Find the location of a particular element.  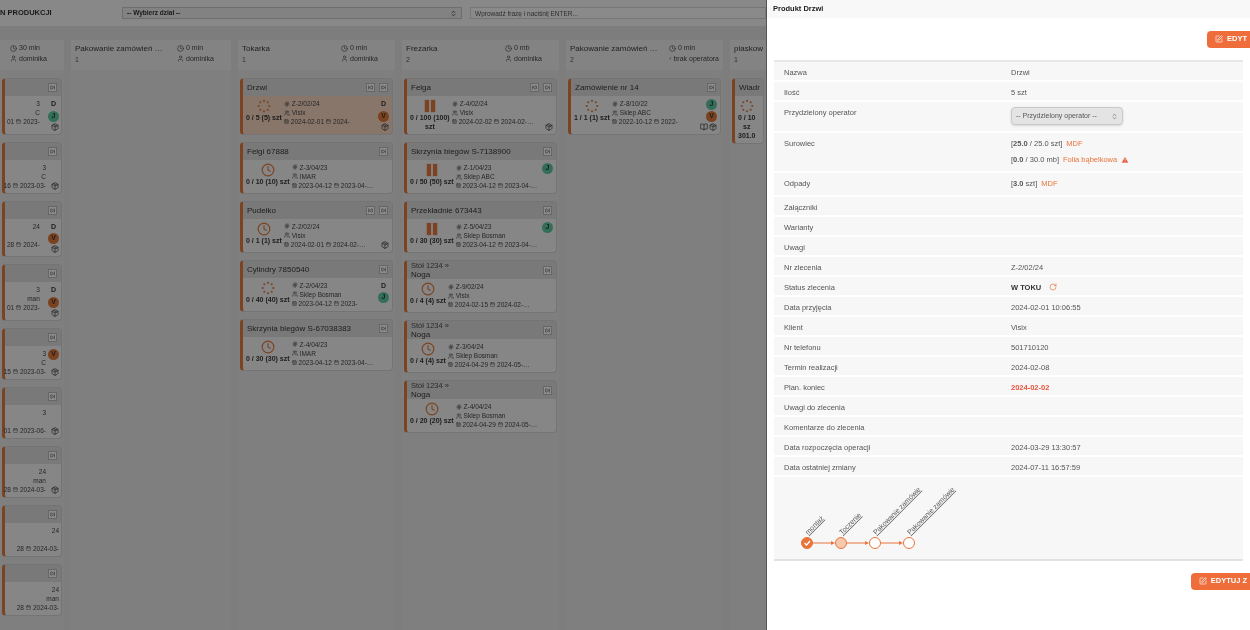

edit-icon is located at coordinates (1202, 581).